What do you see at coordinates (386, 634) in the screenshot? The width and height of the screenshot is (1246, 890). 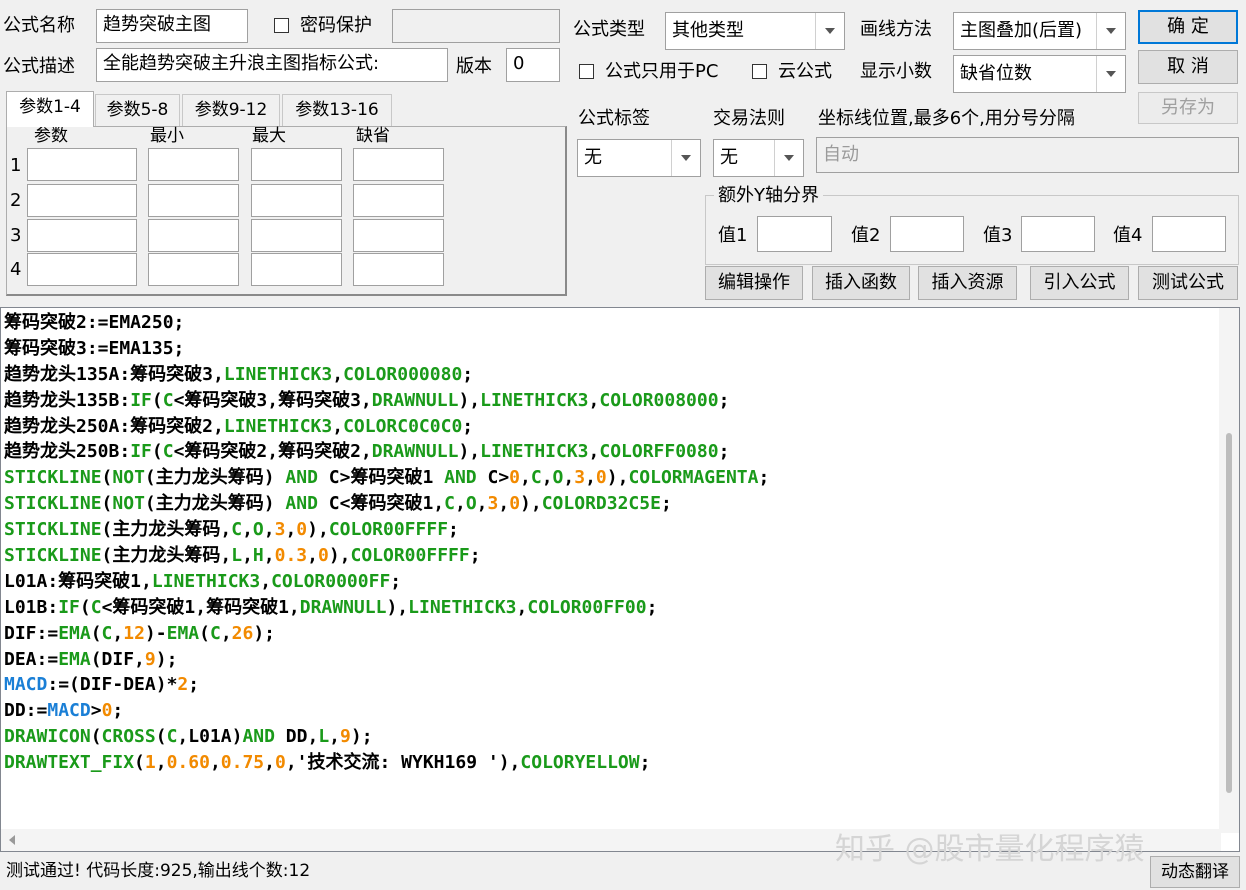 I see `code-line: DIF:=EMA(C,12)-EMA(C,26);` at bounding box center [386, 634].